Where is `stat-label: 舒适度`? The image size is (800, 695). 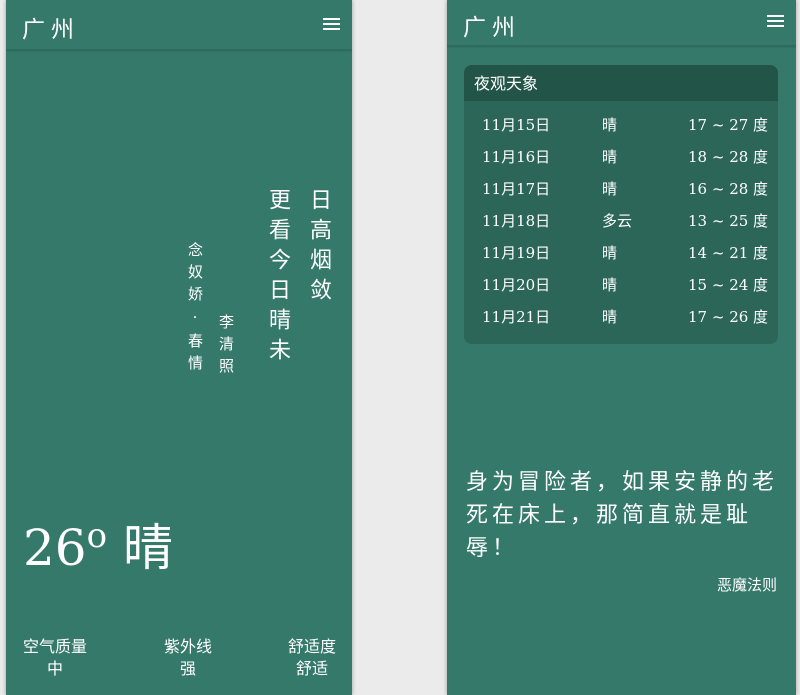 stat-label: 舒适度 is located at coordinates (311, 646).